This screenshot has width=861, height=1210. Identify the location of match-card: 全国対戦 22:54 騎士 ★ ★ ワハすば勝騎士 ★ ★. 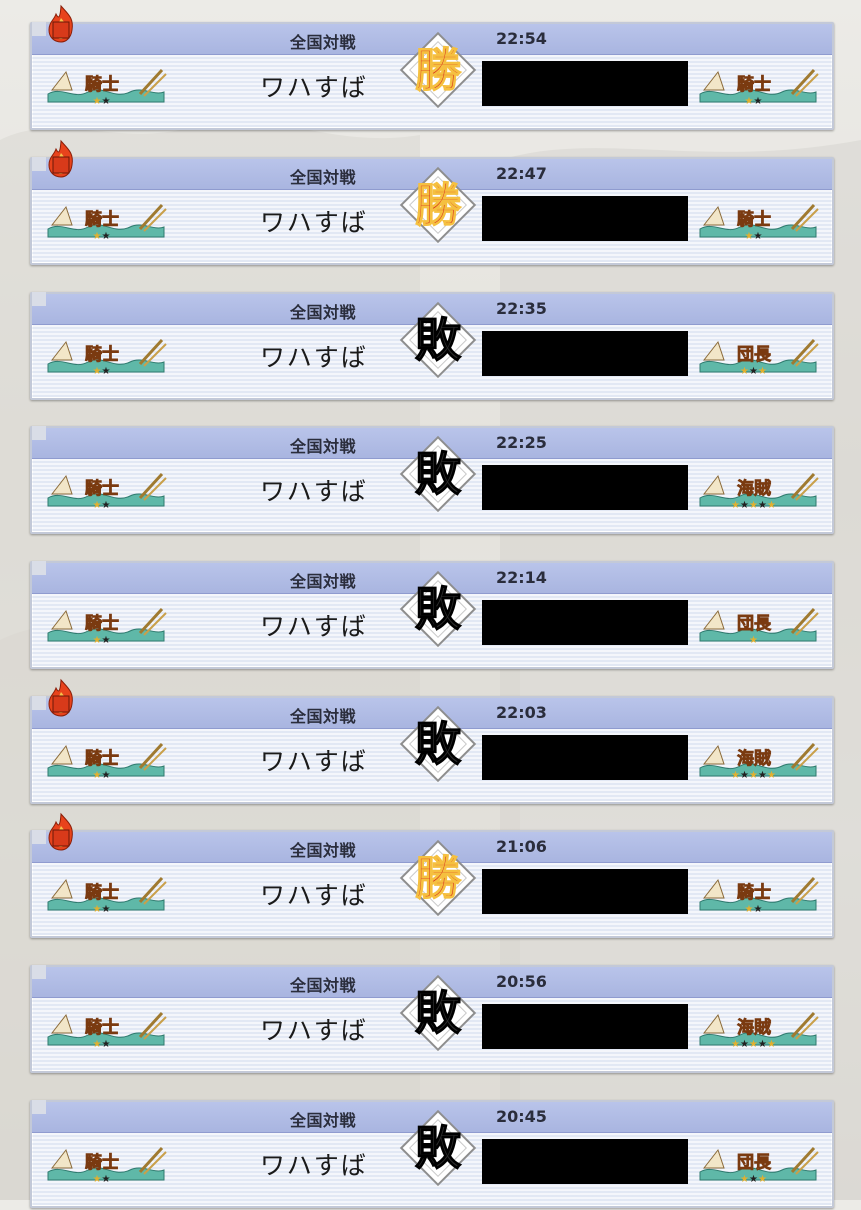
(432, 67).